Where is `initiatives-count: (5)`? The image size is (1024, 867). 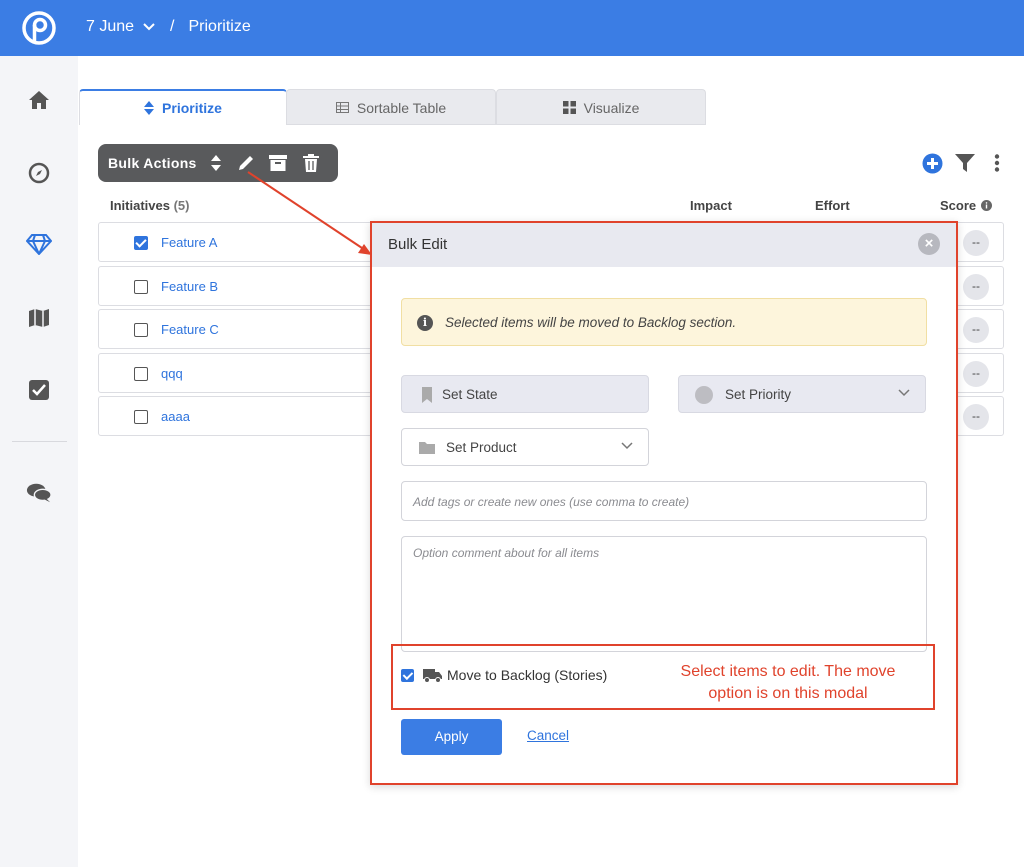
initiatives-count: (5) is located at coordinates (181, 205).